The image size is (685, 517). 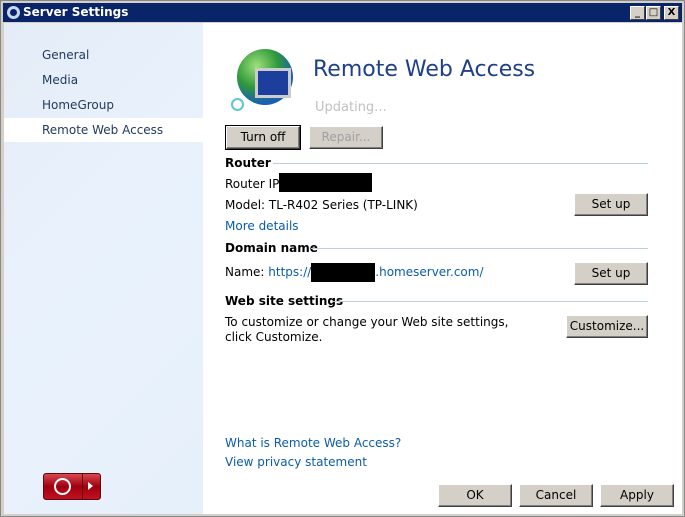 What do you see at coordinates (289, 272) in the screenshot?
I see `domain-url-prefix: https://` at bounding box center [289, 272].